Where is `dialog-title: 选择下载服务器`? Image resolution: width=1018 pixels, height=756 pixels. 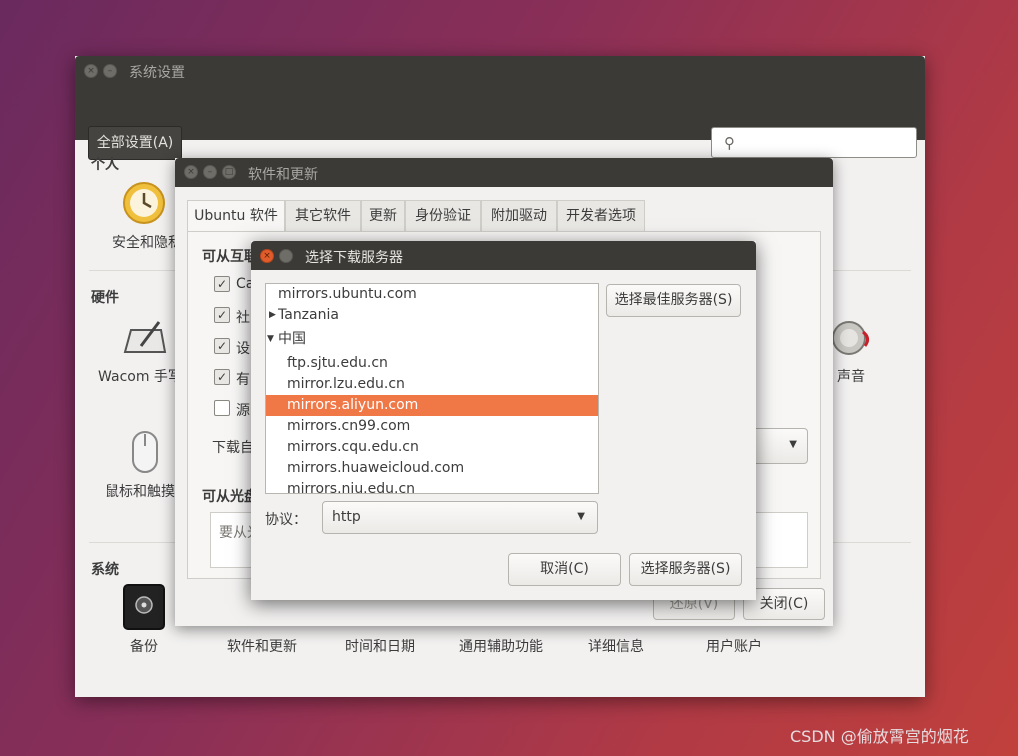 dialog-title: 选择下载服务器 is located at coordinates (354, 258).